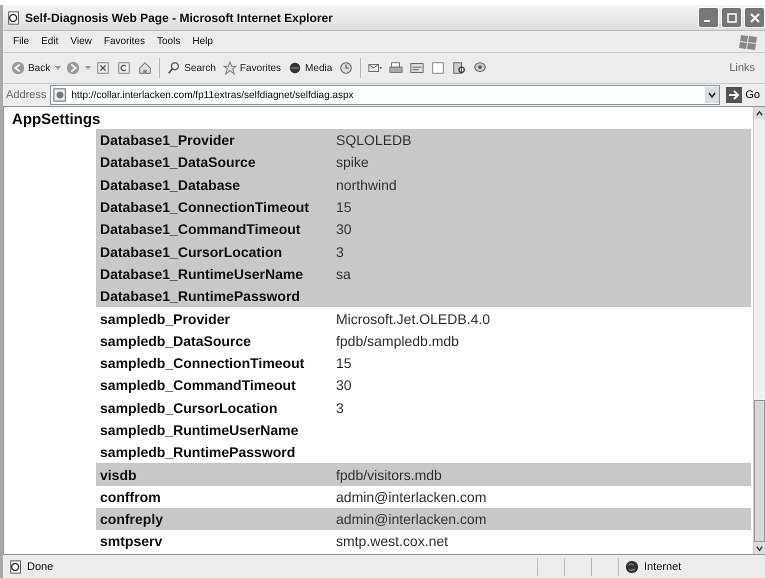 The image size is (765, 578). Describe the element at coordinates (18, 68) in the screenshot. I see `back-icon` at that location.